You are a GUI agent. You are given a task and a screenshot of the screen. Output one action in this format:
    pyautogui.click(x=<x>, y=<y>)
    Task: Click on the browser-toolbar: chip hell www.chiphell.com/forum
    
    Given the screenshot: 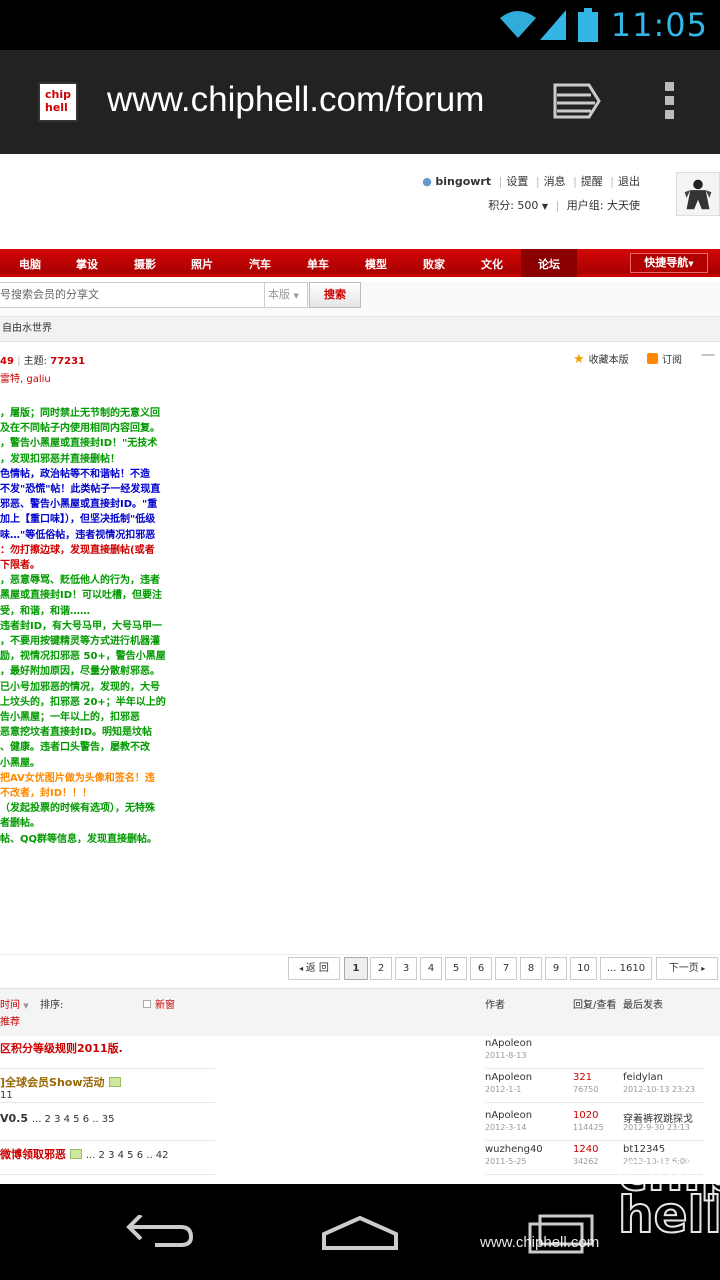 What is the action you would take?
    pyautogui.click(x=360, y=102)
    